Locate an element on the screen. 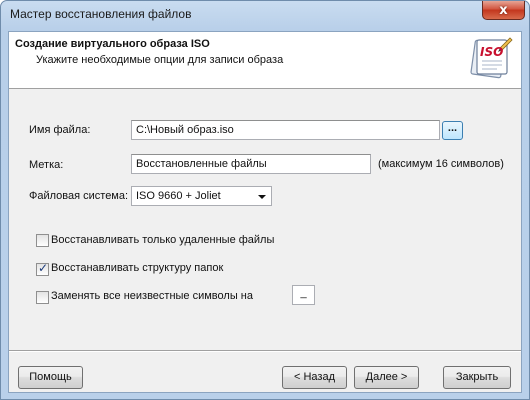 This screenshot has height=400, width=530. option-deleted-only-label: Восстанавливать только удаленные файлы is located at coordinates (162, 240).